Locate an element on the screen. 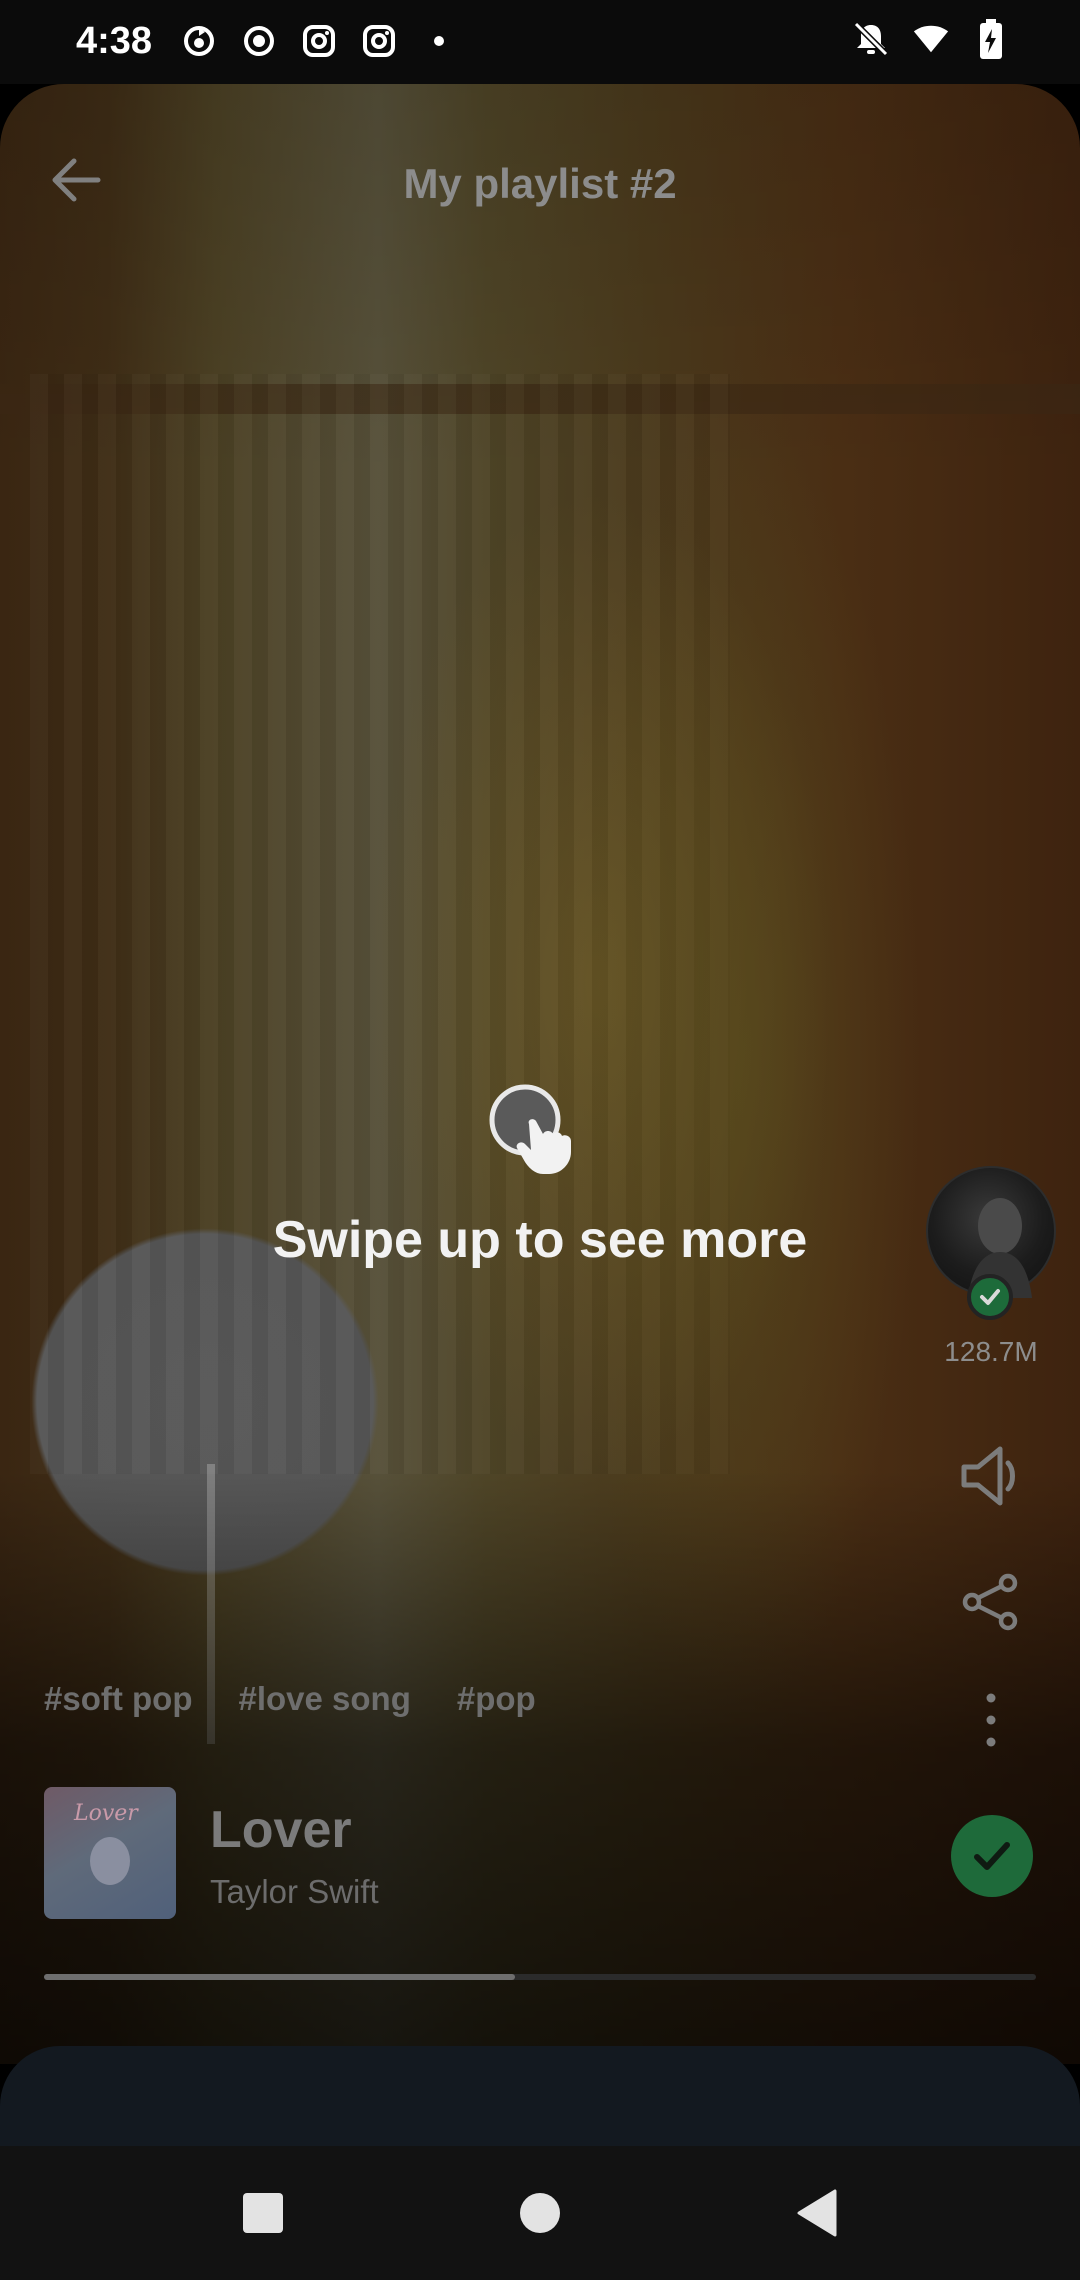 This screenshot has width=1080, height=2280. album-art-script: Lover is located at coordinates (106, 1813).